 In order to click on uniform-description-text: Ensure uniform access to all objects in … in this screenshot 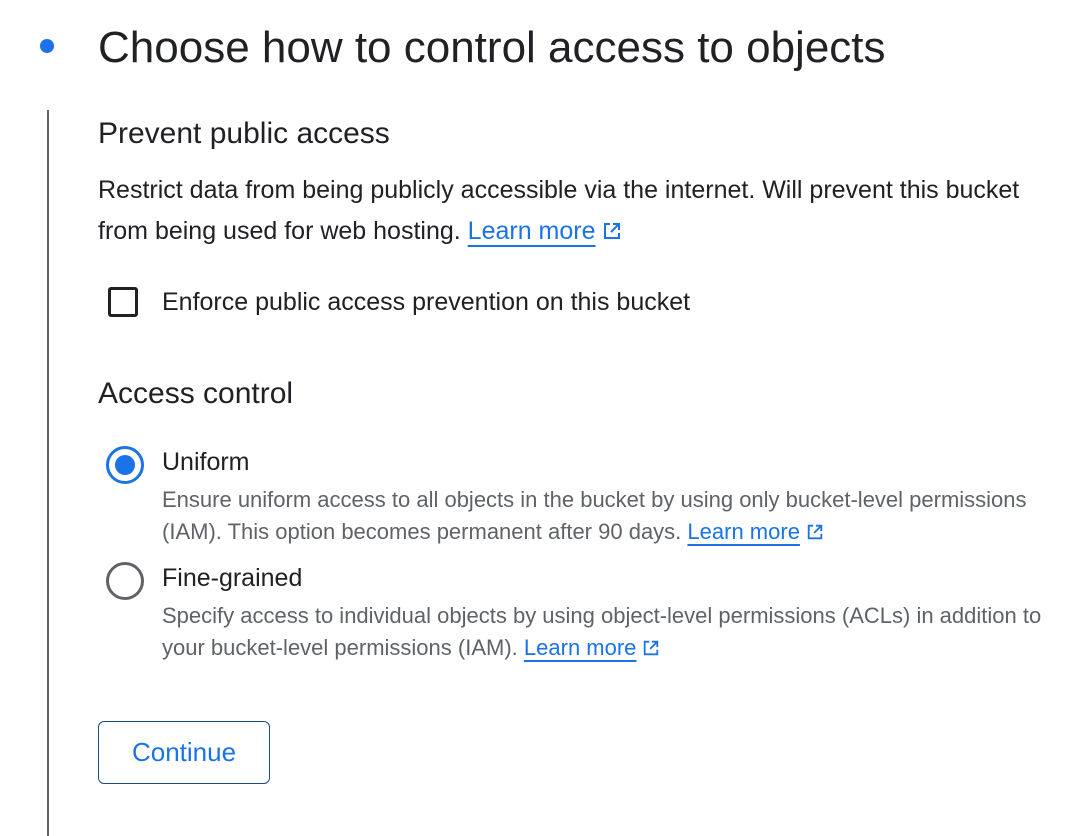, I will do `click(594, 515)`.